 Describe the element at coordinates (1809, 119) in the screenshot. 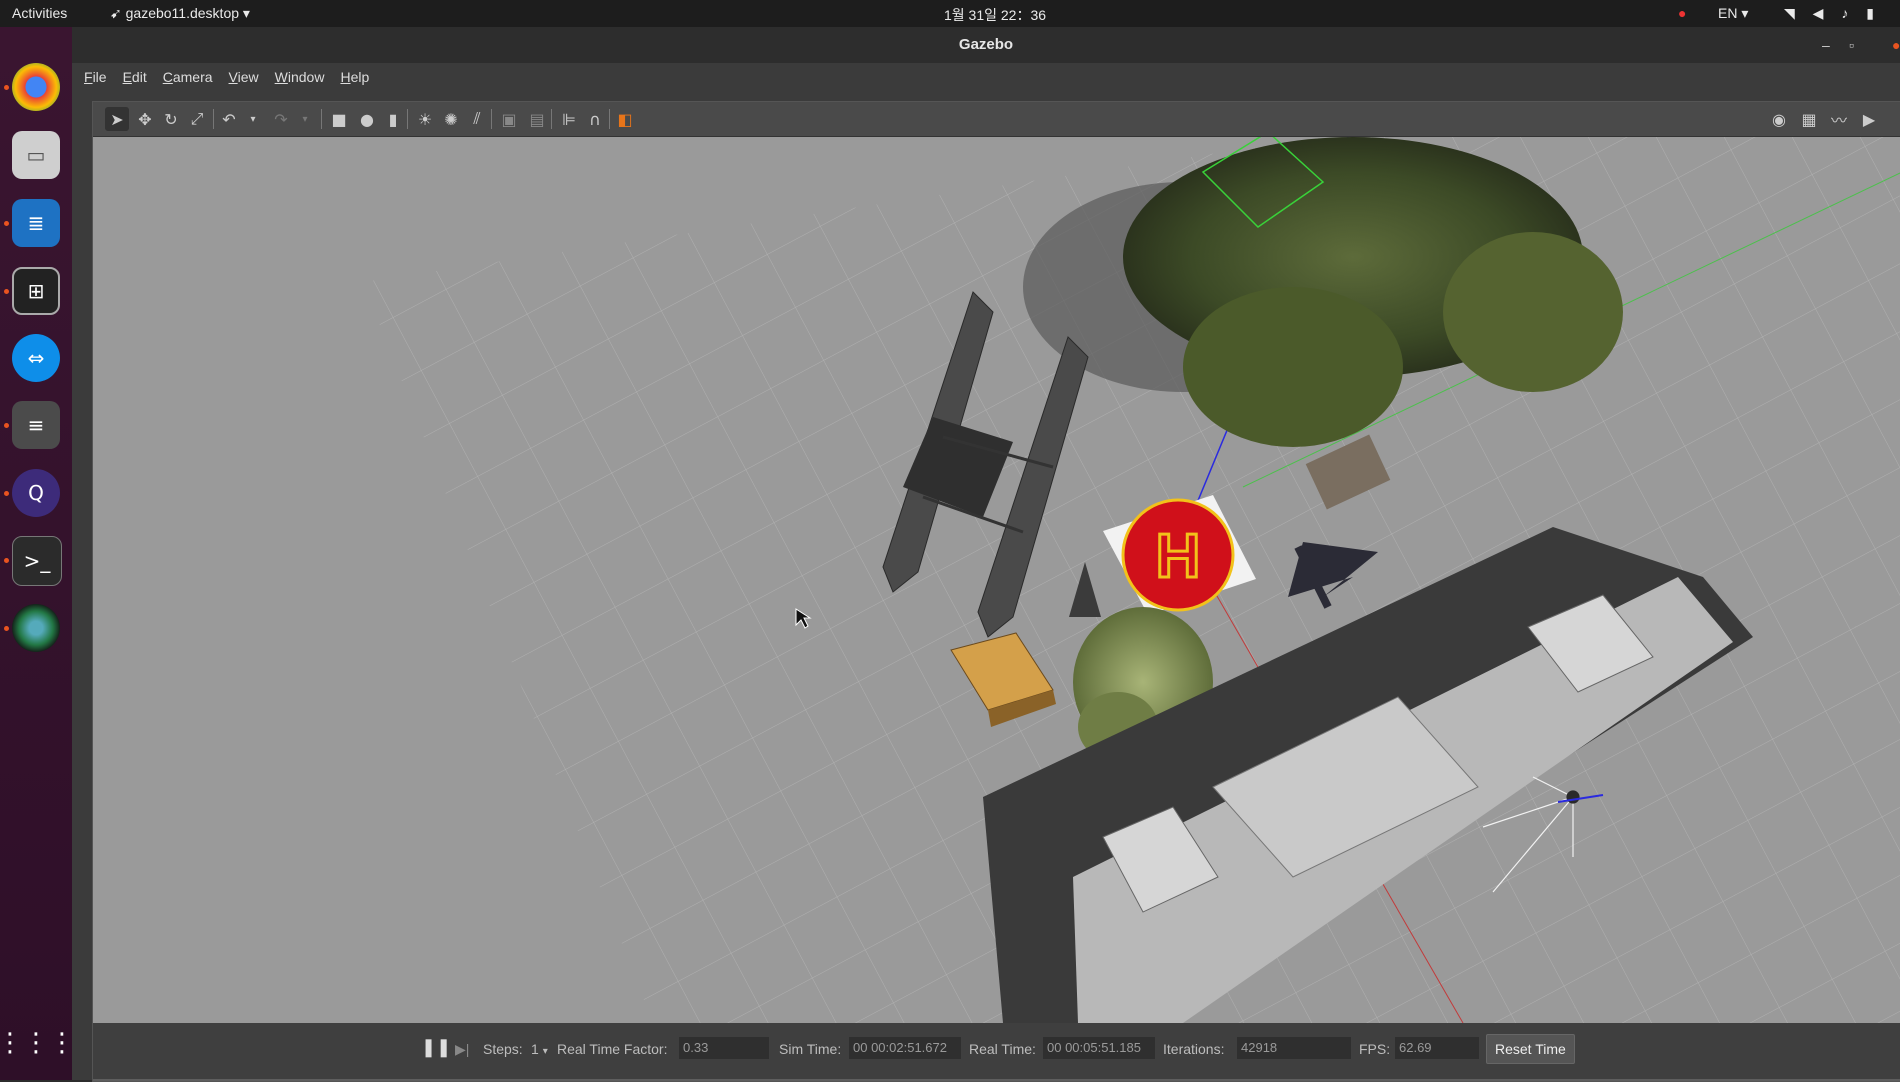

I see `log-icon: ▦` at that location.